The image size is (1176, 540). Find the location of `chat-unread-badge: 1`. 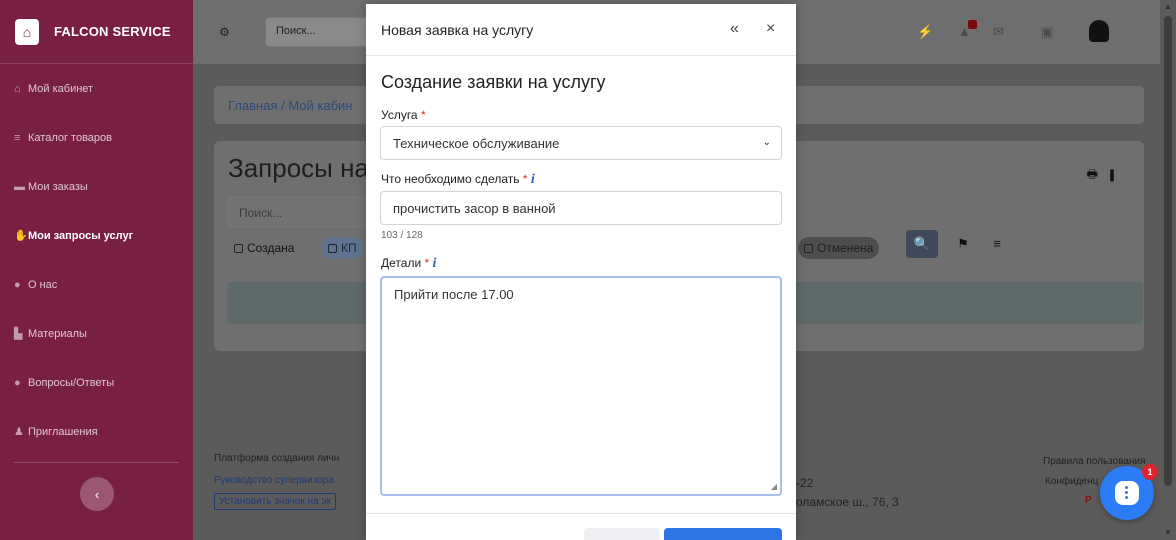

chat-unread-badge: 1 is located at coordinates (1150, 472).